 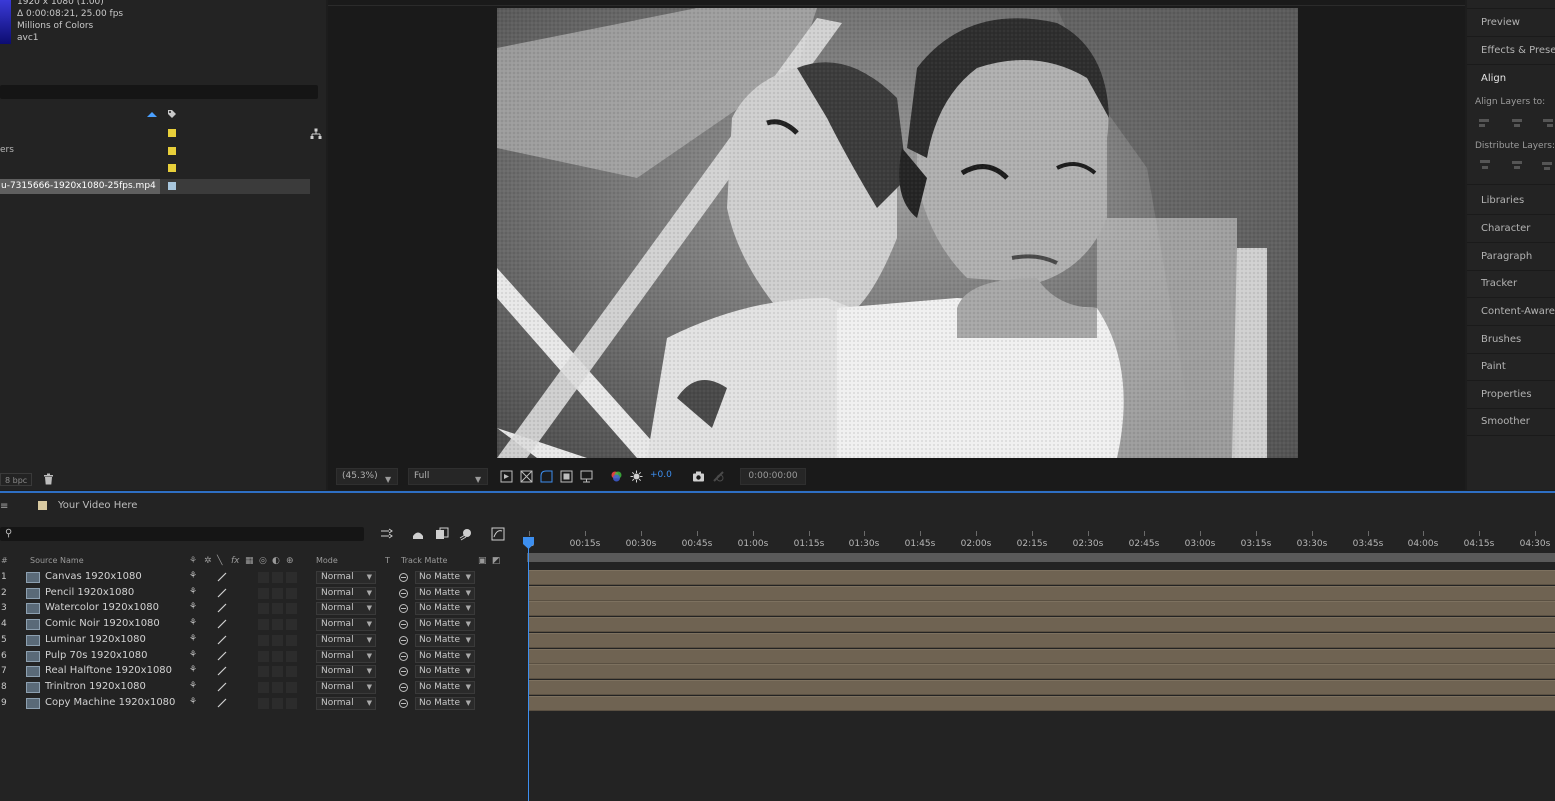 I want to click on comp-settings-icon: ▣, so click(x=482, y=561).